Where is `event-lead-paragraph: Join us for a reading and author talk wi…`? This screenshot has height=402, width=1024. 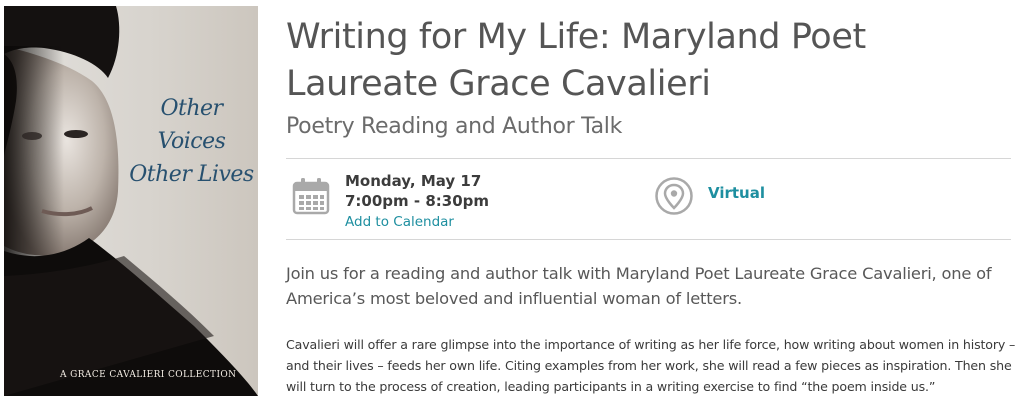 event-lead-paragraph: Join us for a reading and author talk wi… is located at coordinates (639, 286).